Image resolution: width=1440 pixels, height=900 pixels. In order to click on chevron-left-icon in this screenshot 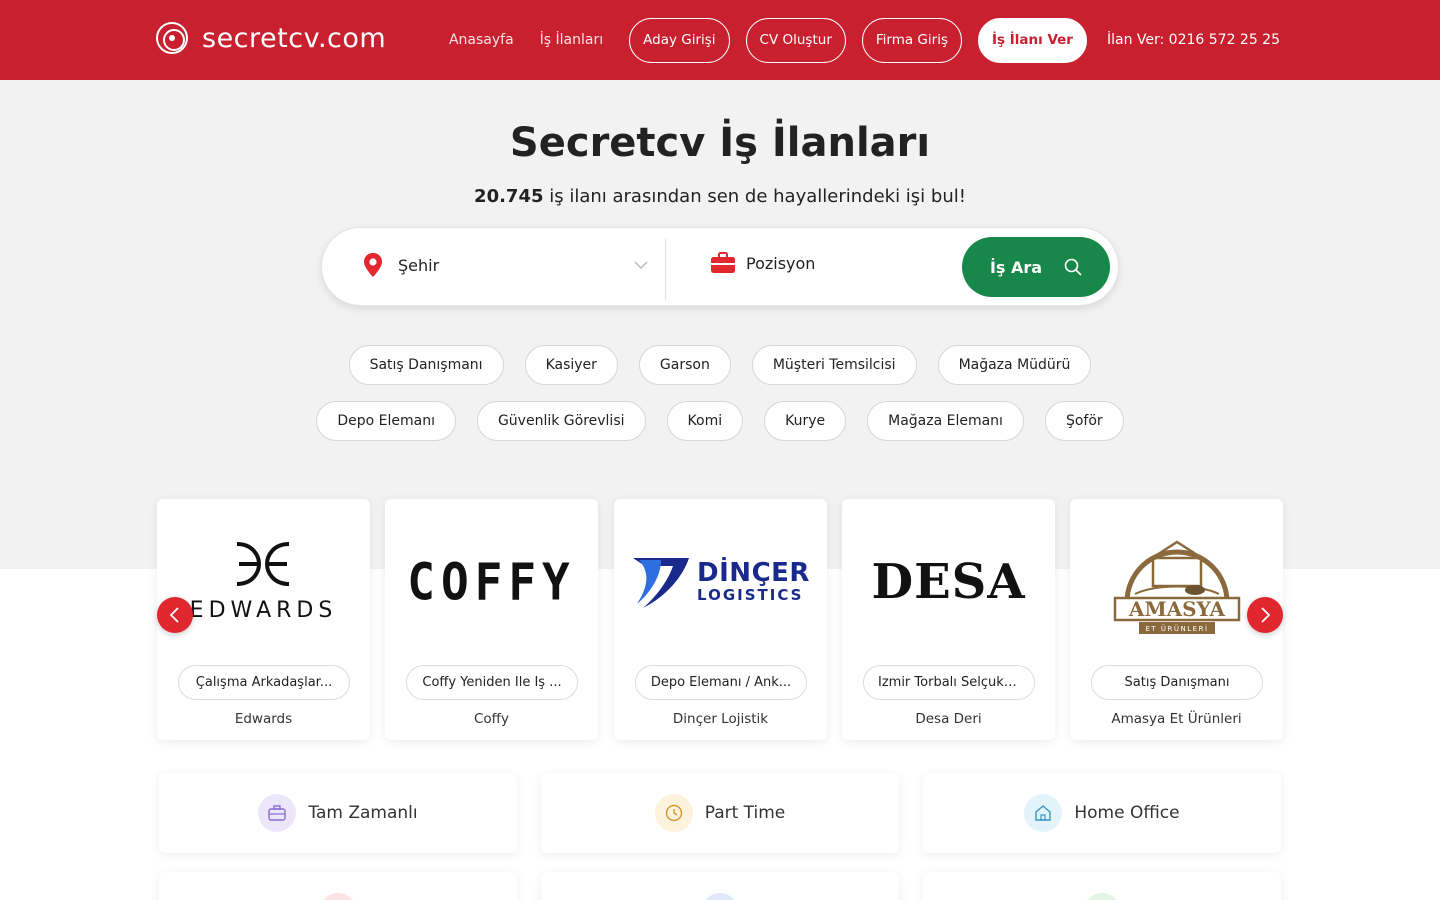, I will do `click(174, 615)`.